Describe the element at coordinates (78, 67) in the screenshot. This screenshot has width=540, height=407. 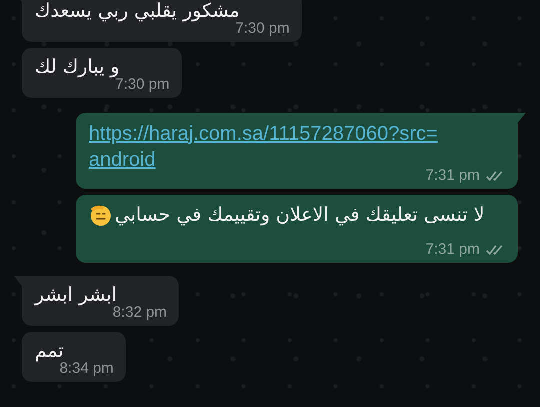
I see `message-text: و يبارك لك` at that location.